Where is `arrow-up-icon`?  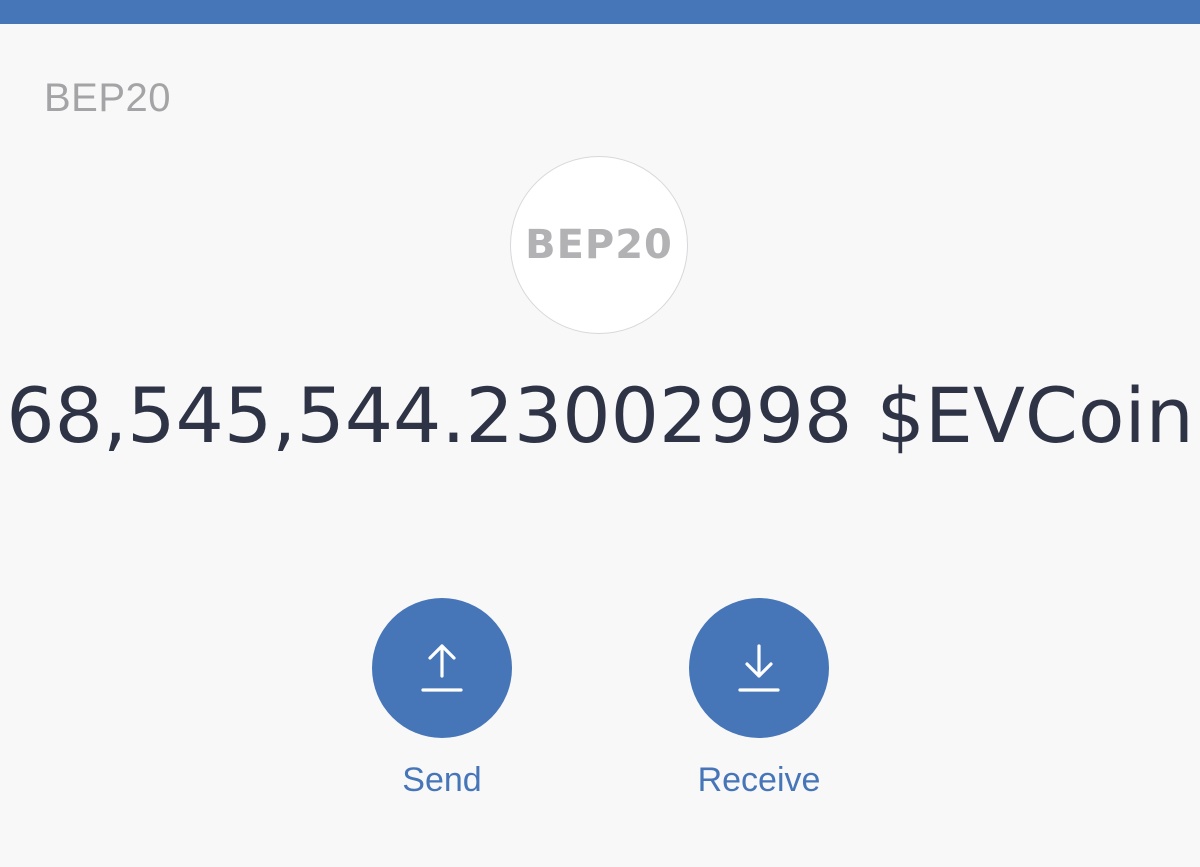 arrow-up-icon is located at coordinates (442, 668).